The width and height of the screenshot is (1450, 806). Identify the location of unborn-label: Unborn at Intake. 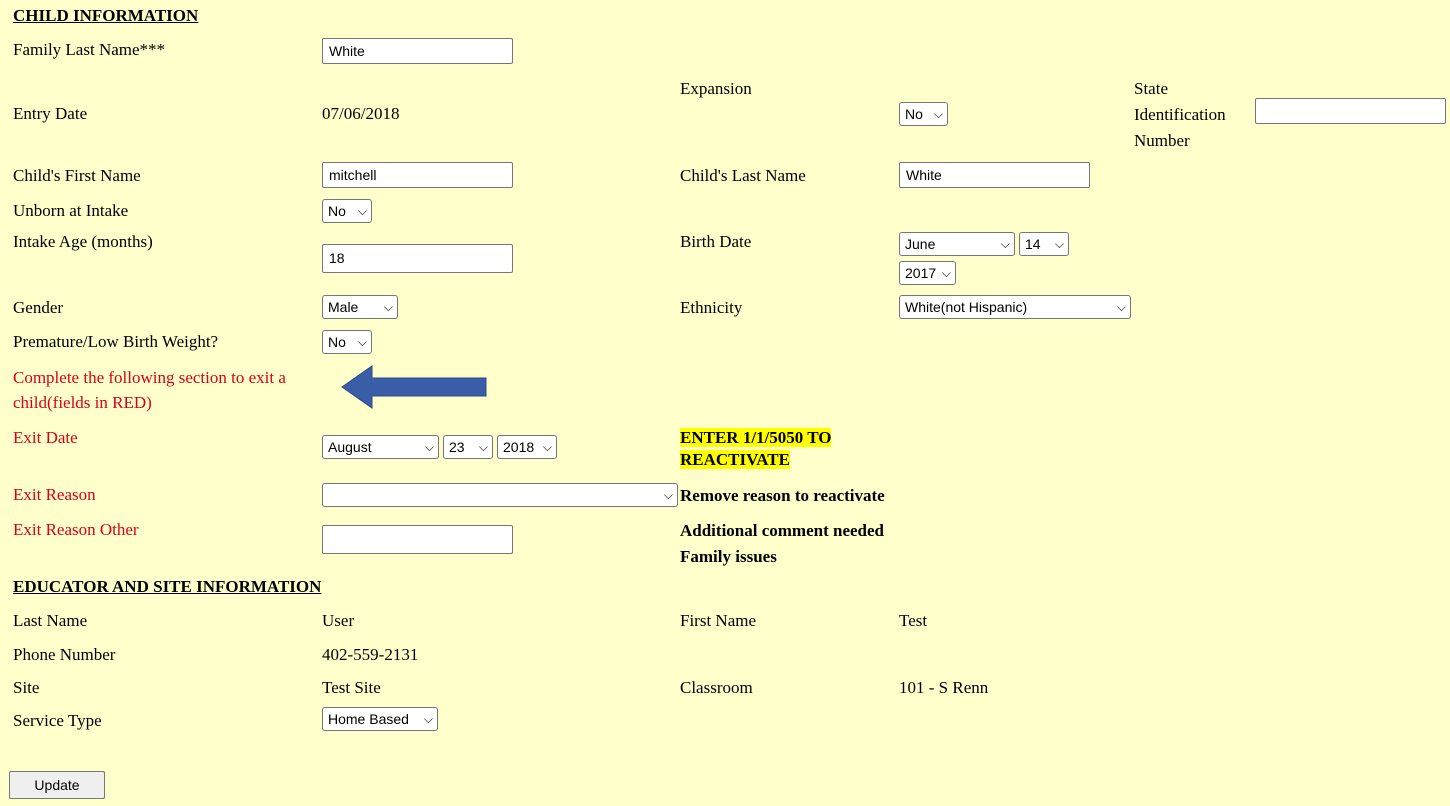
(71, 210).